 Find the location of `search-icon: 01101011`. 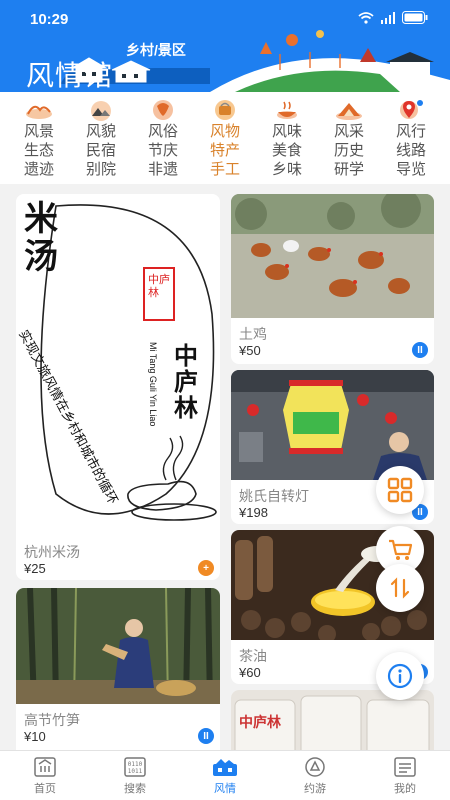

search-icon: 01101011 is located at coordinates (135, 766).